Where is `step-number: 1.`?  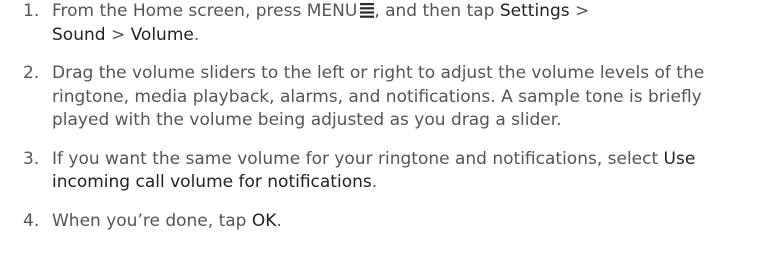 step-number: 1. is located at coordinates (31, 11).